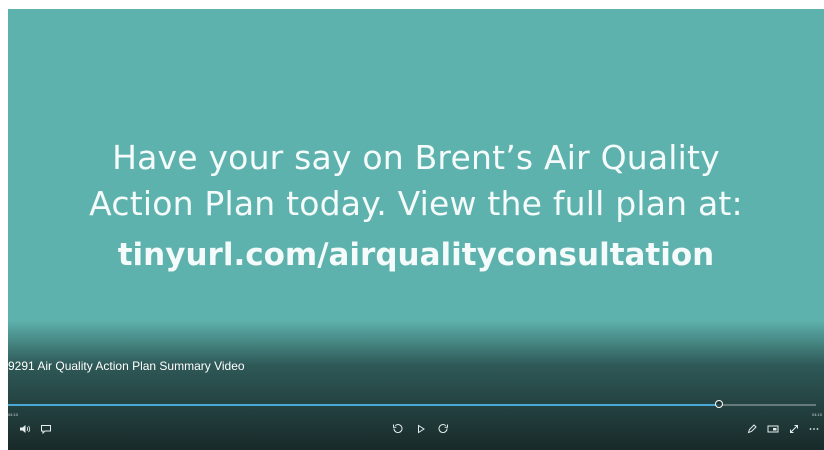  Describe the element at coordinates (773, 429) in the screenshot. I see `theater-mode-icon` at that location.